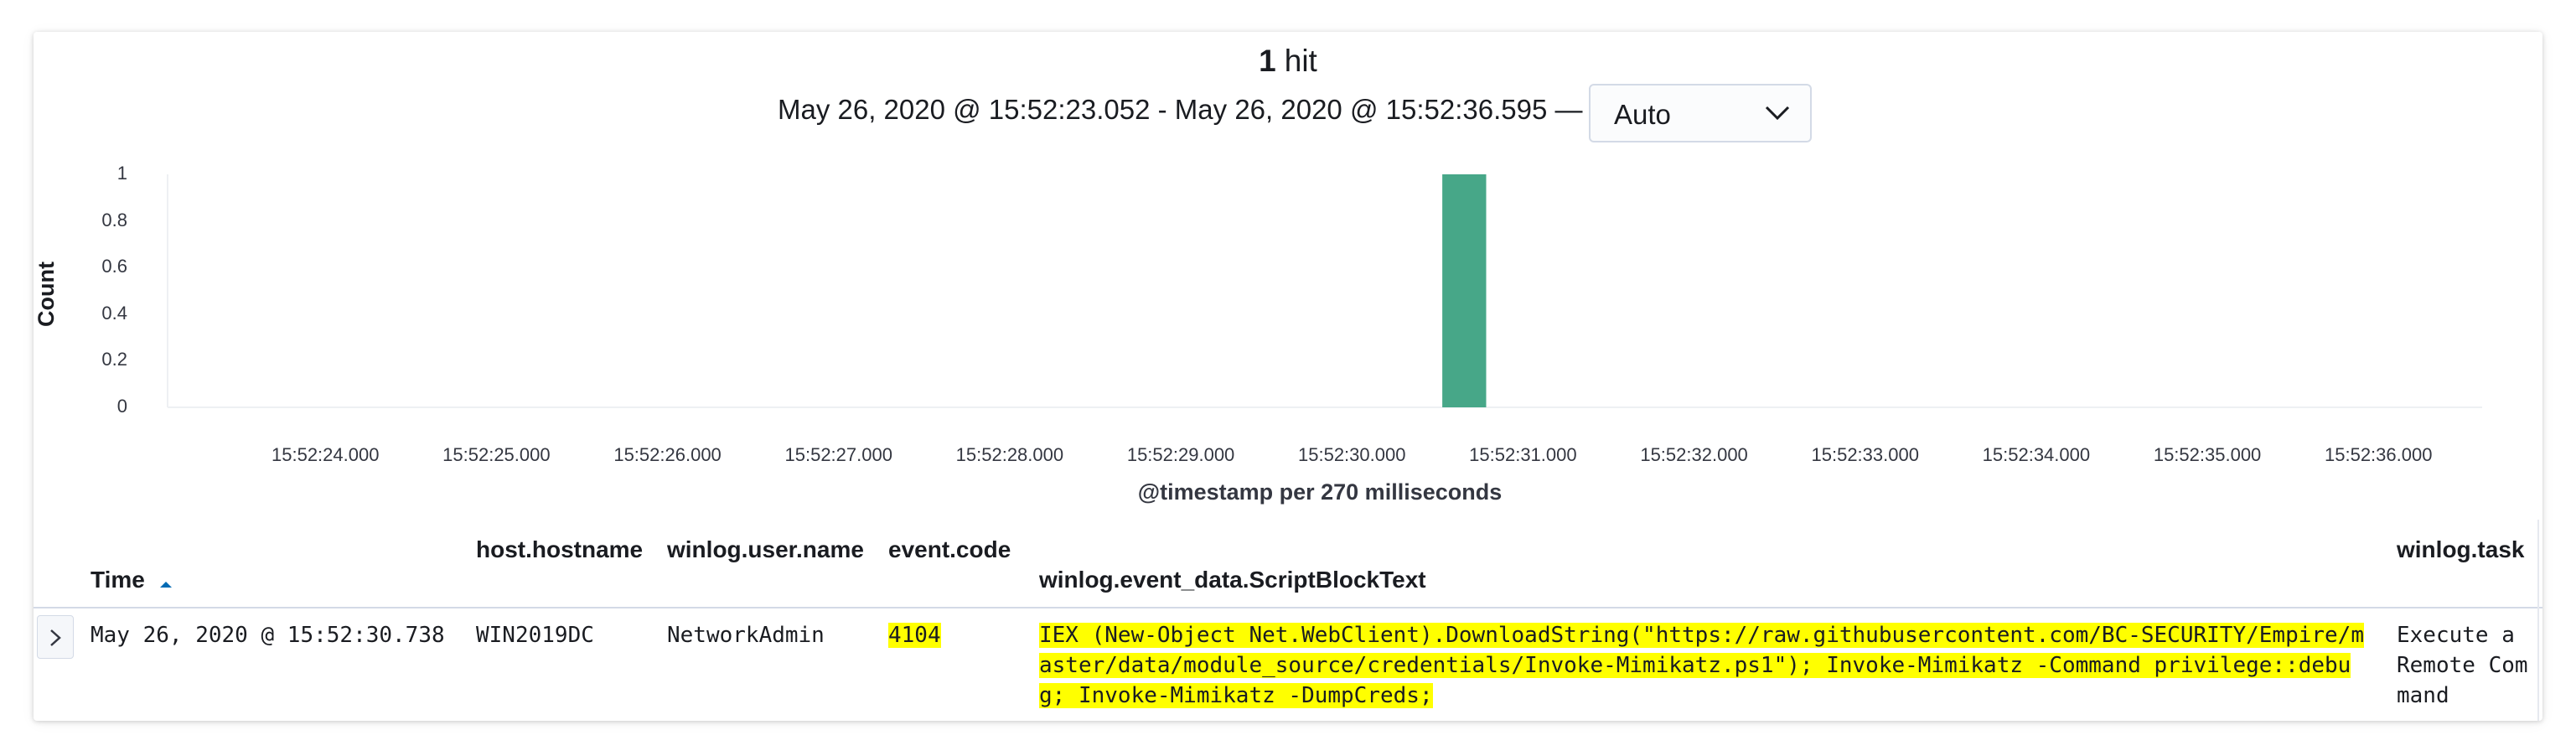 This screenshot has height=756, width=2576. I want to click on chart-x-tick-label: 15:52:29.000, so click(1180, 454).